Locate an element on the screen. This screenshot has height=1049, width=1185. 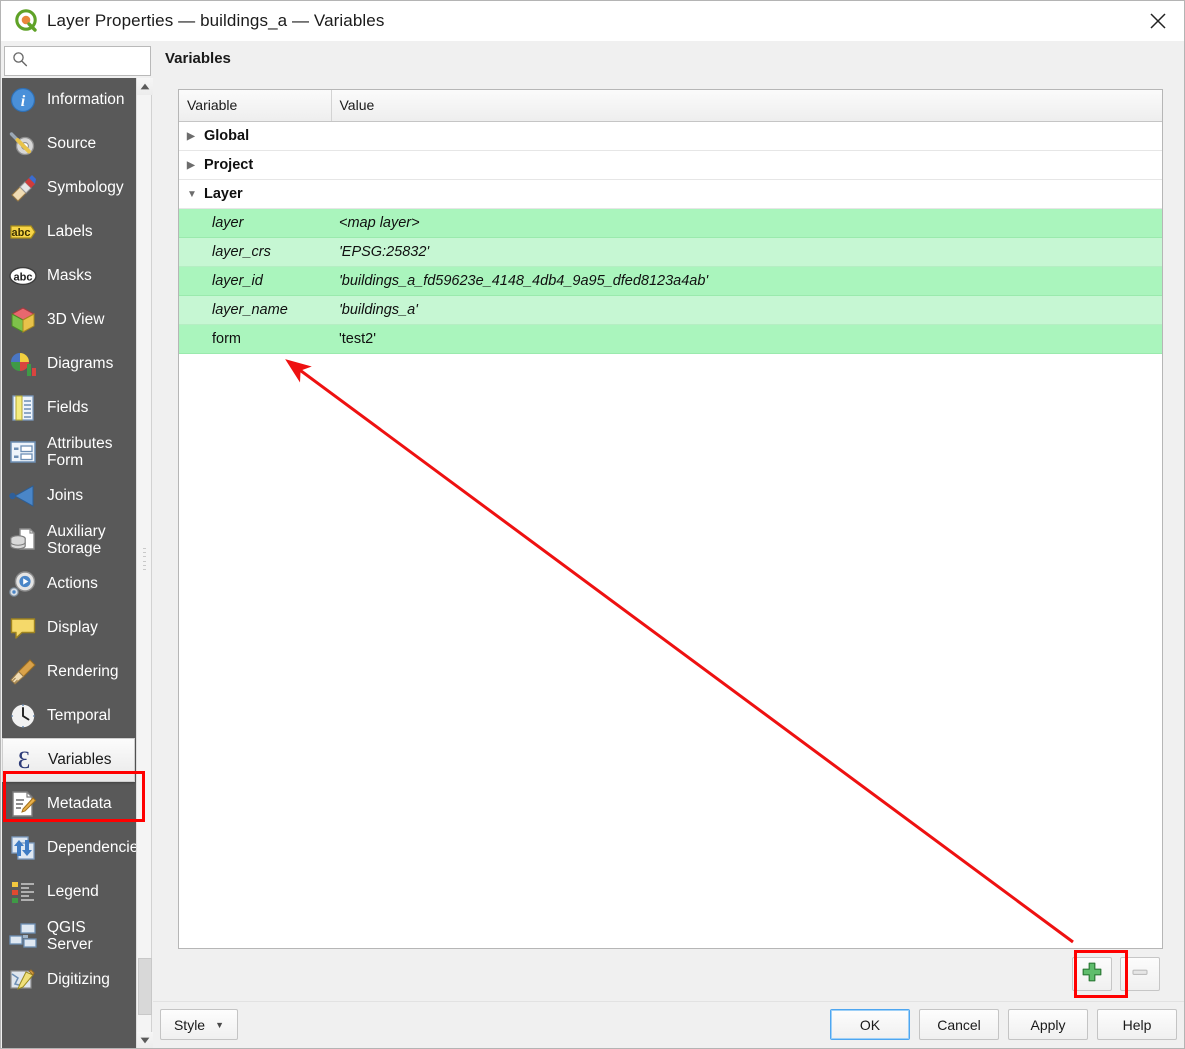
temporal-icon is located at coordinates (23, 716).